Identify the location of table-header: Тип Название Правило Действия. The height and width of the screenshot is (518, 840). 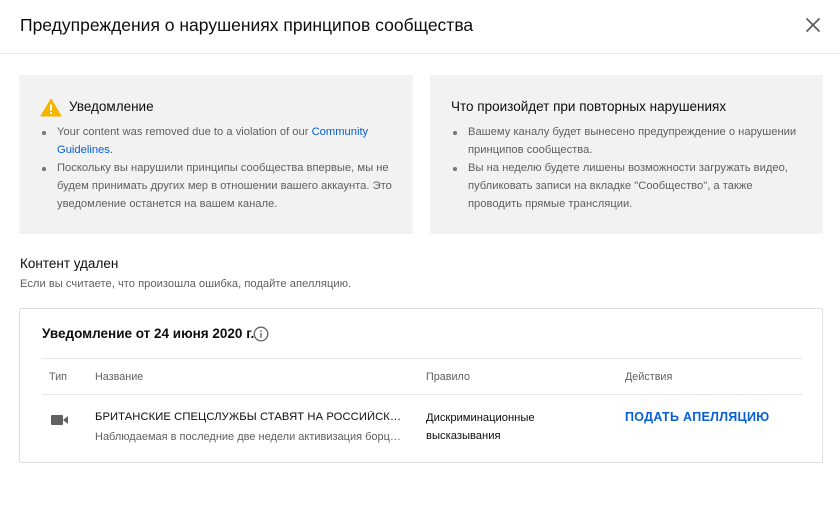
(422, 376).